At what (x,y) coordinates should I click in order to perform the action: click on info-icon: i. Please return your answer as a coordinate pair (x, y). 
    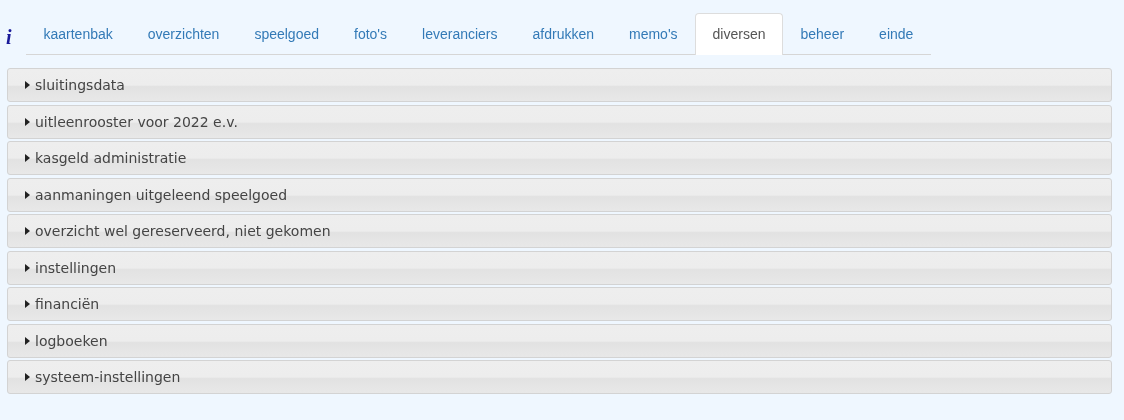
    Looking at the image, I should click on (16, 37).